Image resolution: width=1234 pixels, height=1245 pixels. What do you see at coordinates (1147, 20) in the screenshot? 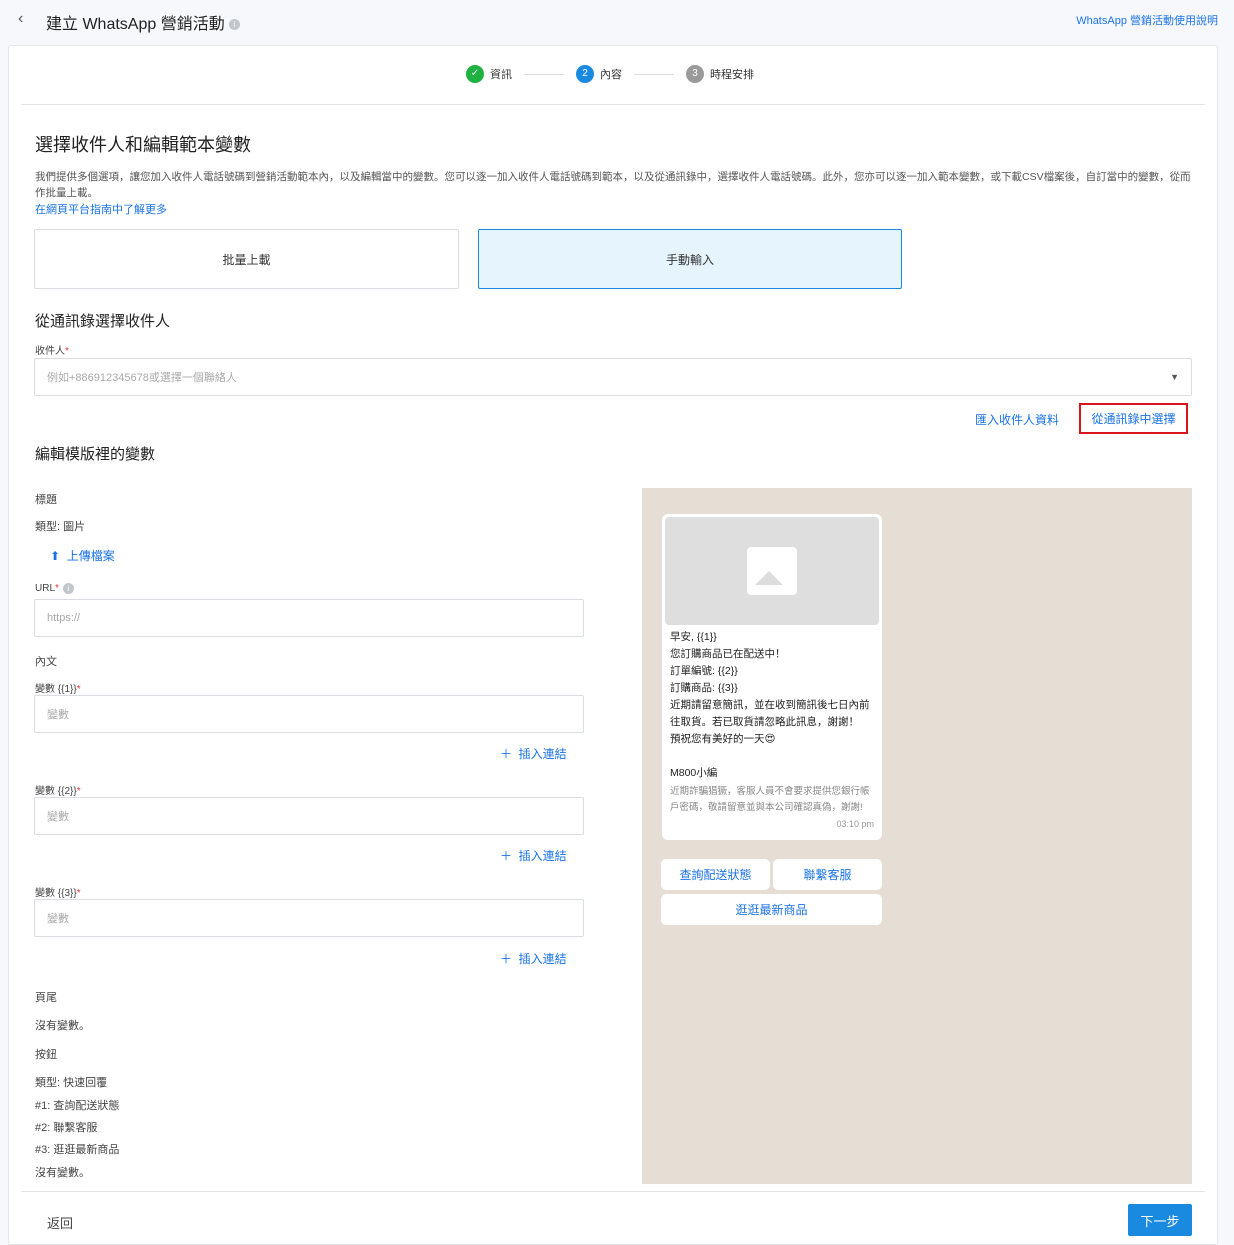
I see `help-link: WhatsApp 營銷活動使用說明` at bounding box center [1147, 20].